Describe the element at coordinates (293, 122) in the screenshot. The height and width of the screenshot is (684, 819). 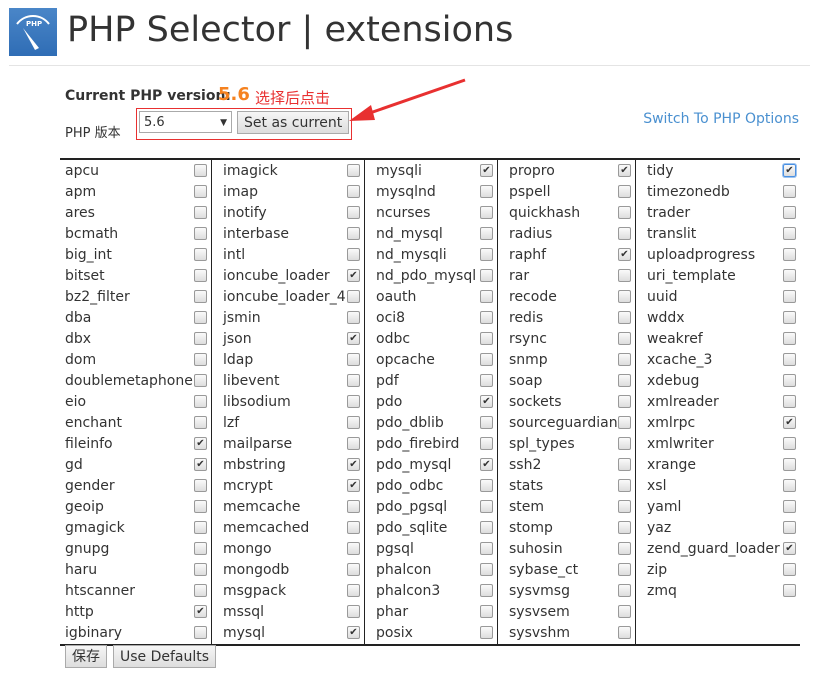
I see `set-as-current-button: Set as current` at that location.